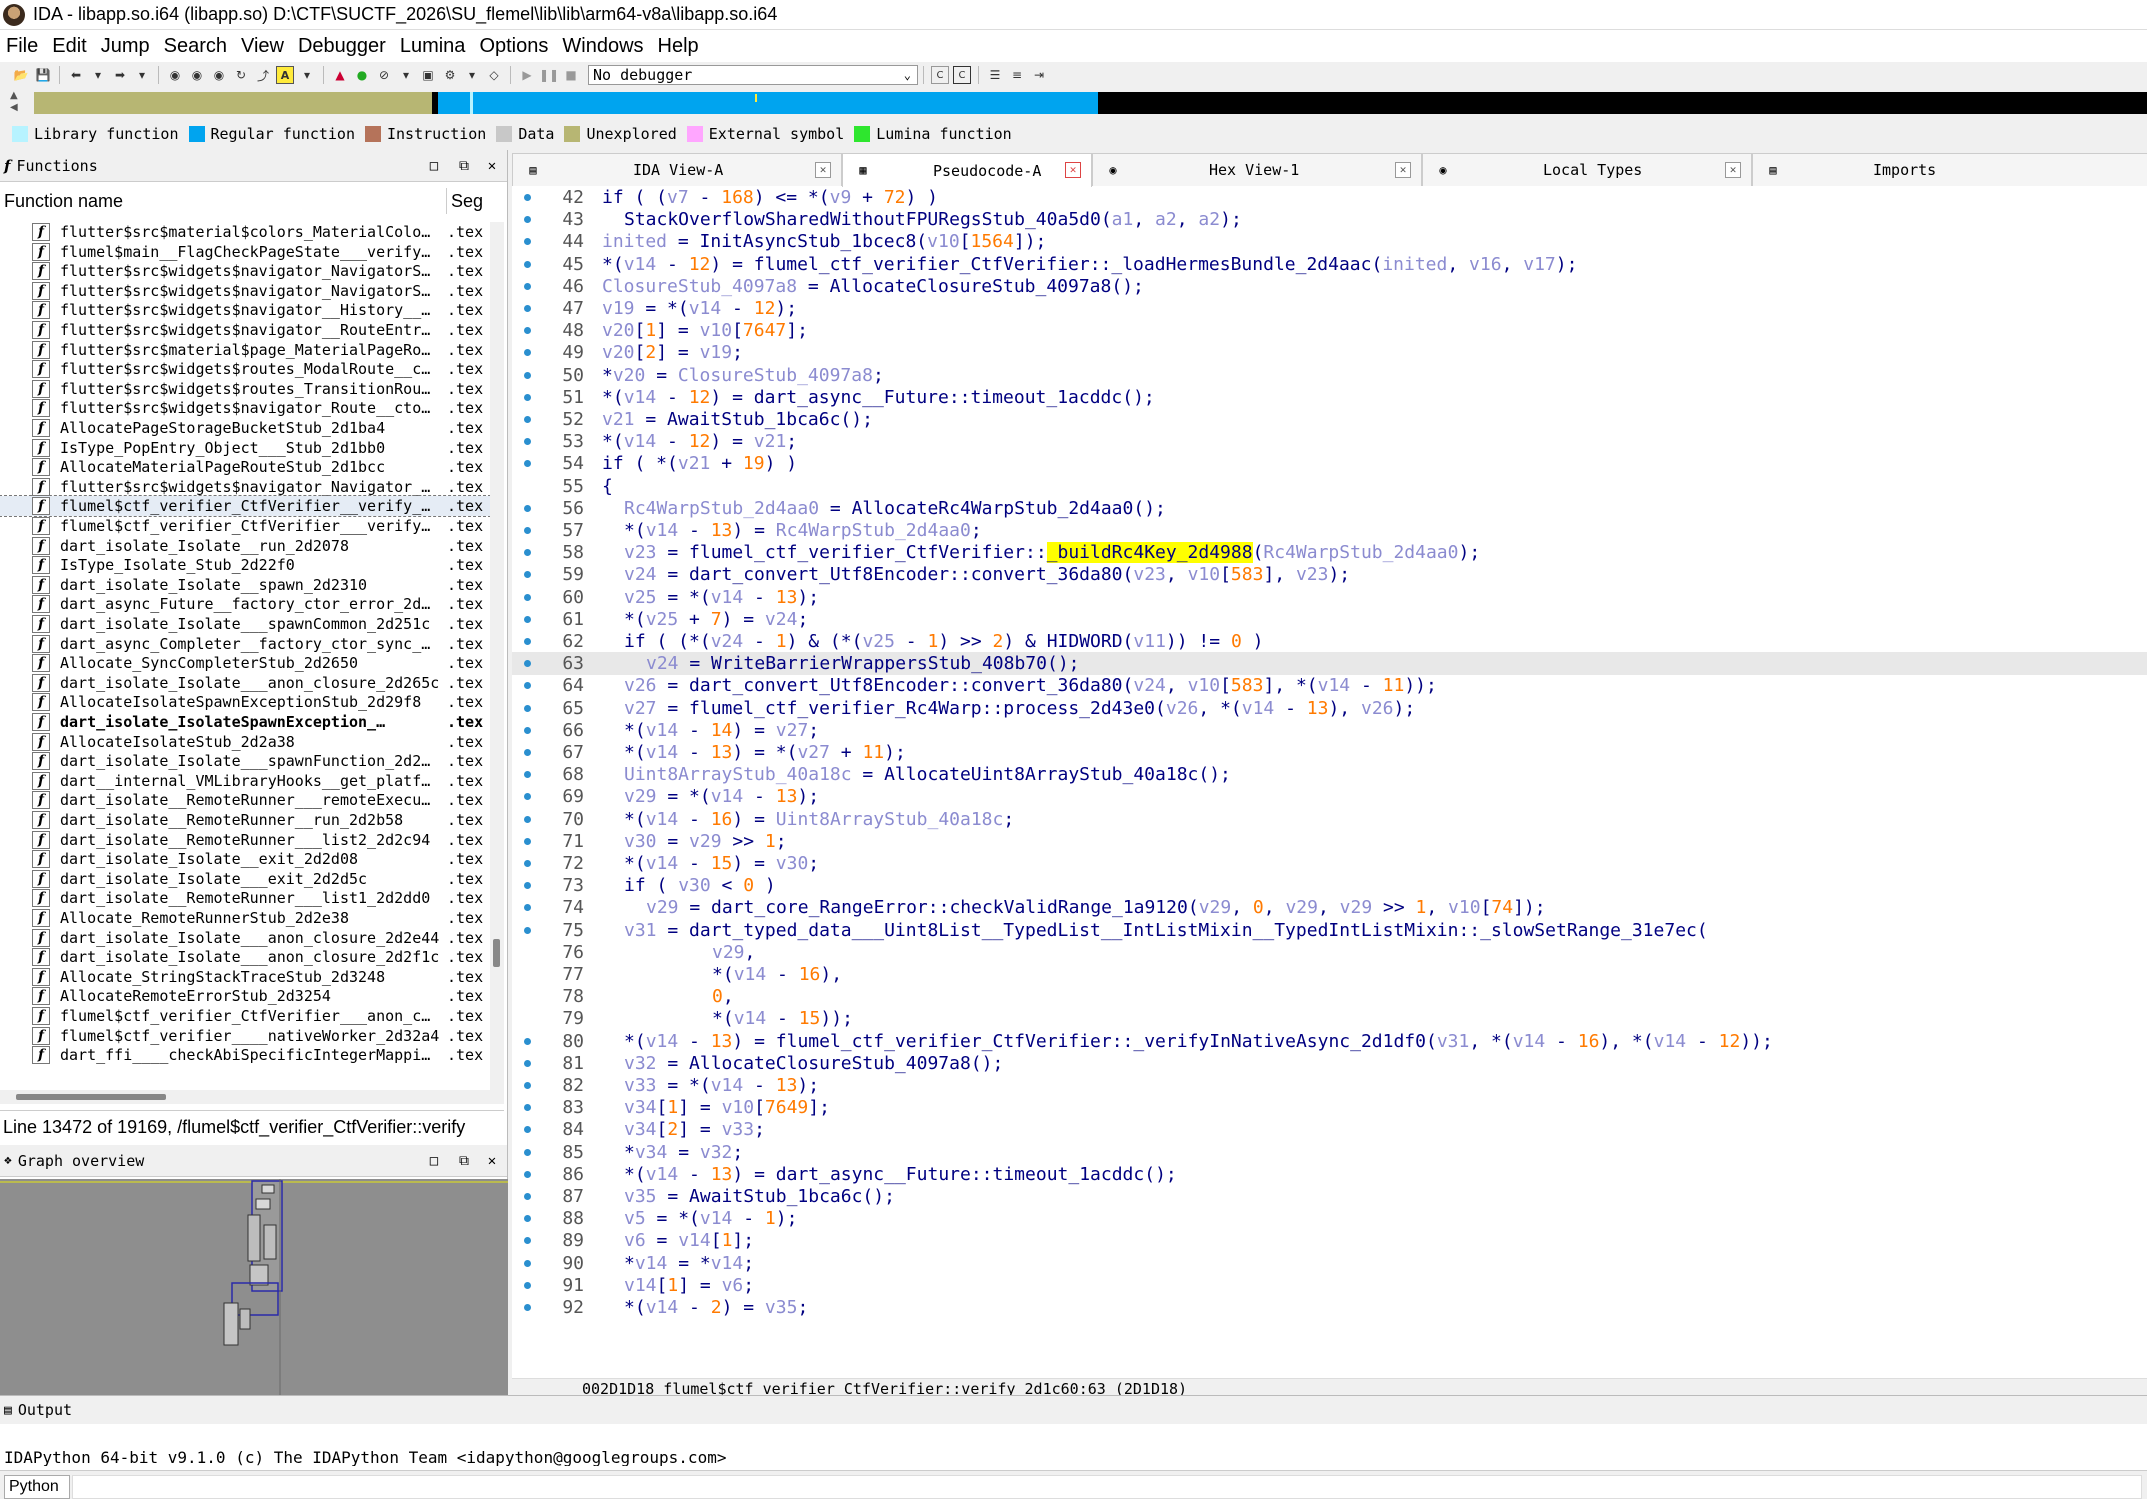 The width and height of the screenshot is (2147, 1499). I want to click on code-token: 11, so click(1394, 685).